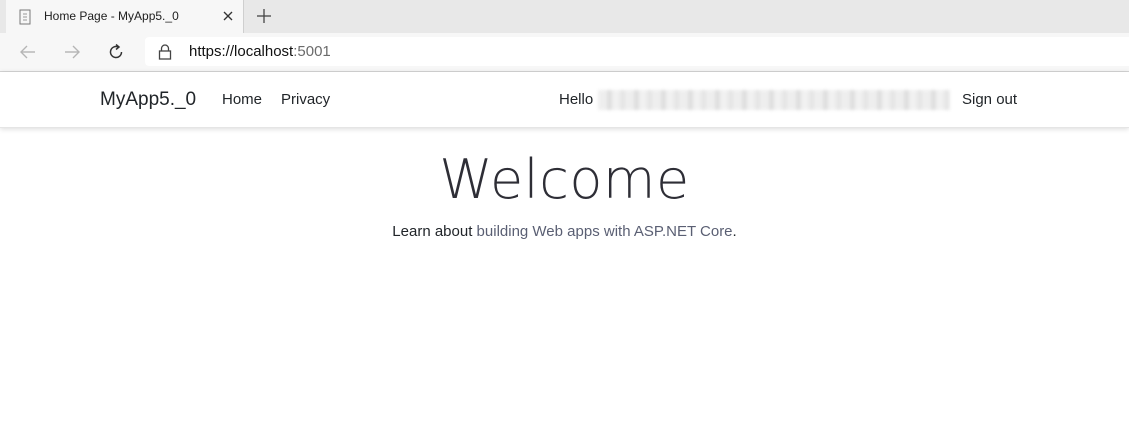 Image resolution: width=1129 pixels, height=421 pixels. What do you see at coordinates (116, 52) in the screenshot?
I see `refresh-icon` at bounding box center [116, 52].